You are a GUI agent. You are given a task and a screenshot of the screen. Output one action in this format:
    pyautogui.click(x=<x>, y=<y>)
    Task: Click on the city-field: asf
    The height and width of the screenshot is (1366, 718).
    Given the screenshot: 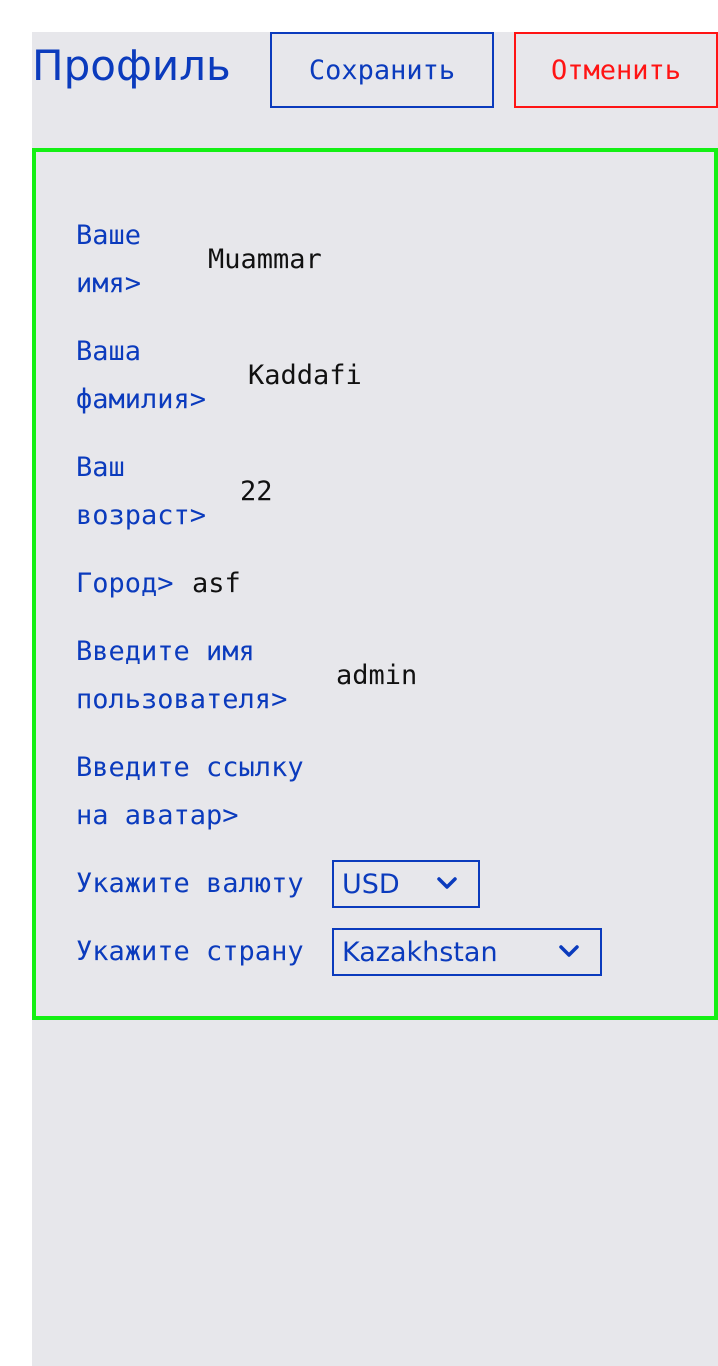 What is the action you would take?
    pyautogui.click(x=216, y=584)
    